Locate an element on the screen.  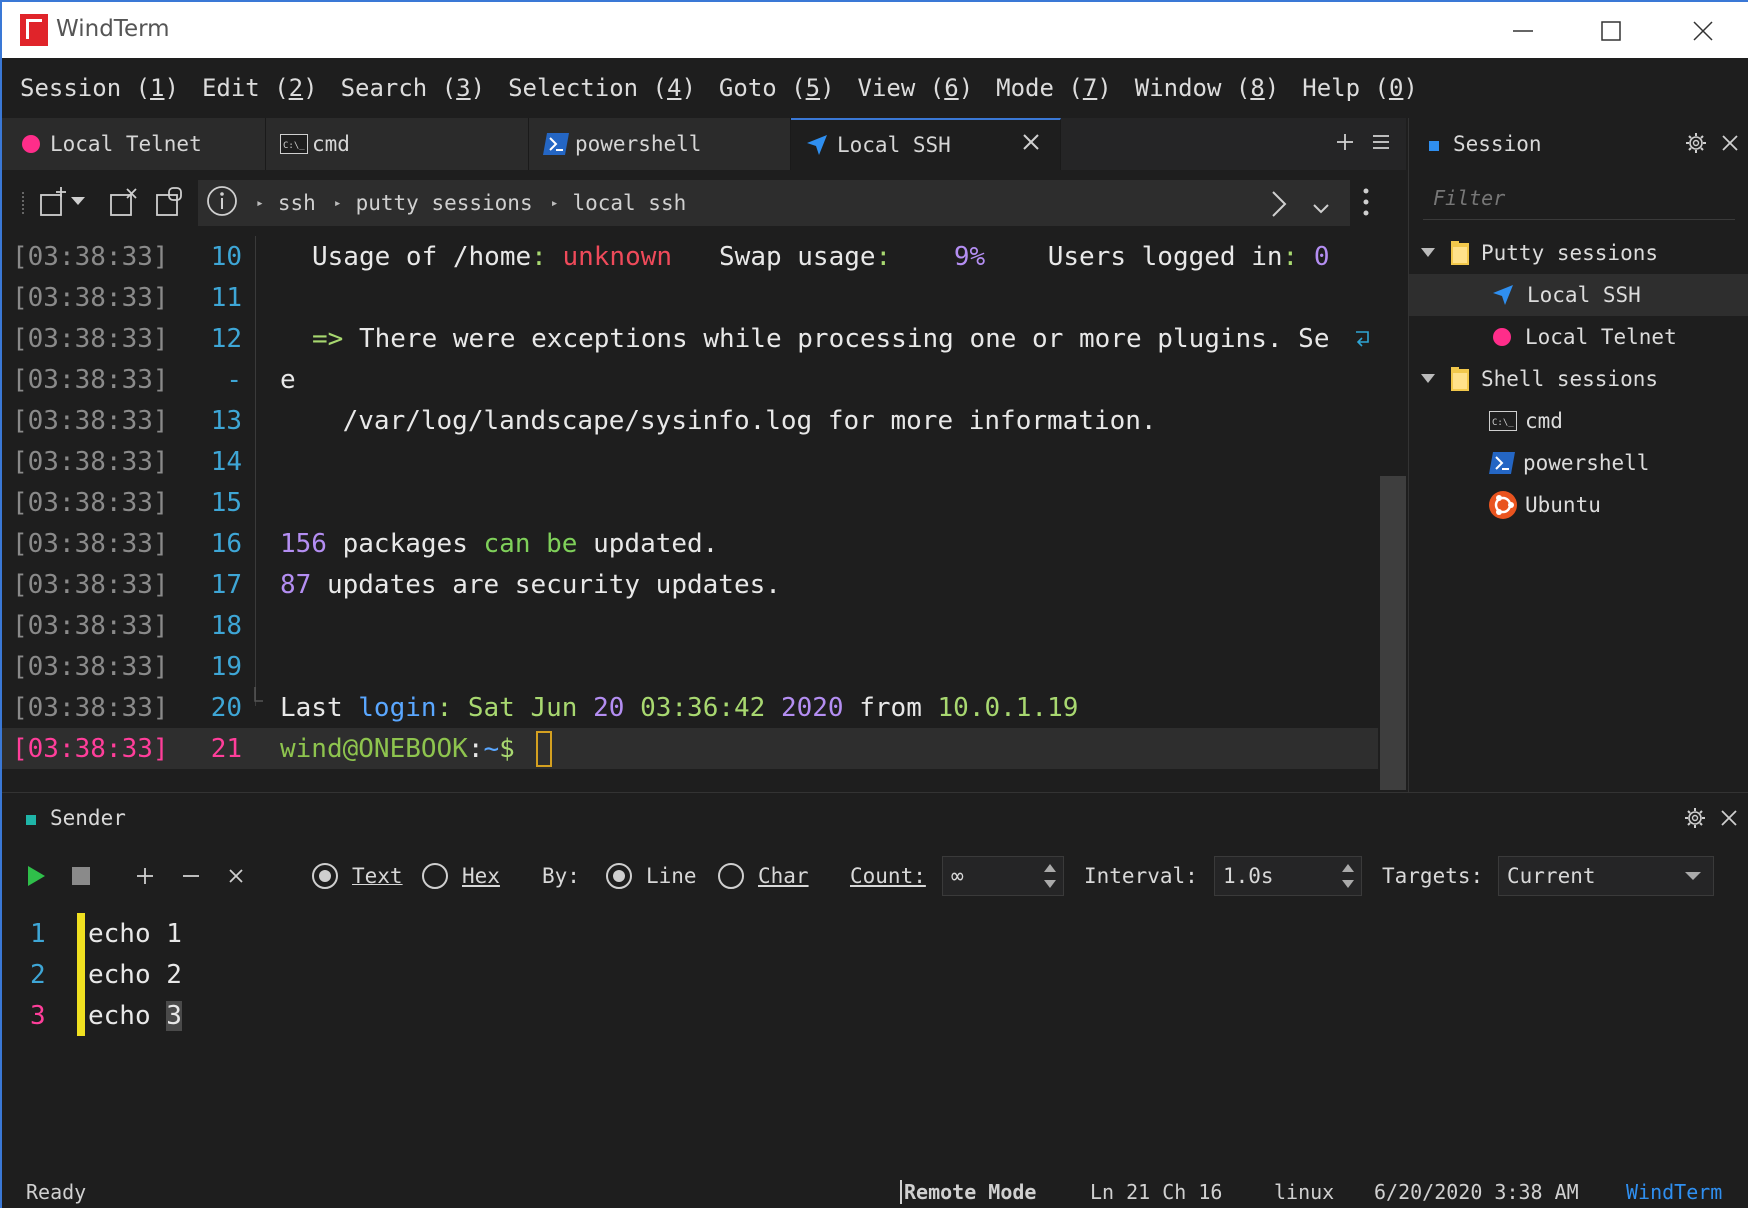
change-marker is located at coordinates (81, 974).